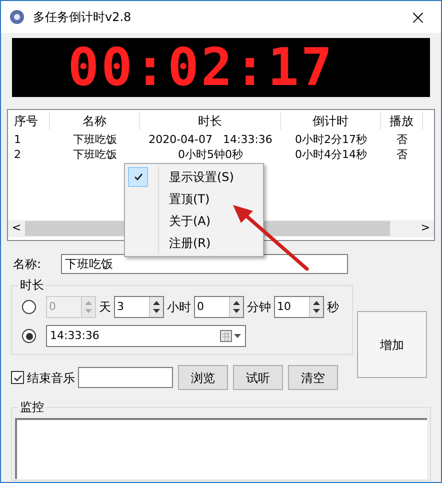 This screenshot has height=483, width=442. What do you see at coordinates (32, 407) in the screenshot?
I see `group-title: 监控` at bounding box center [32, 407].